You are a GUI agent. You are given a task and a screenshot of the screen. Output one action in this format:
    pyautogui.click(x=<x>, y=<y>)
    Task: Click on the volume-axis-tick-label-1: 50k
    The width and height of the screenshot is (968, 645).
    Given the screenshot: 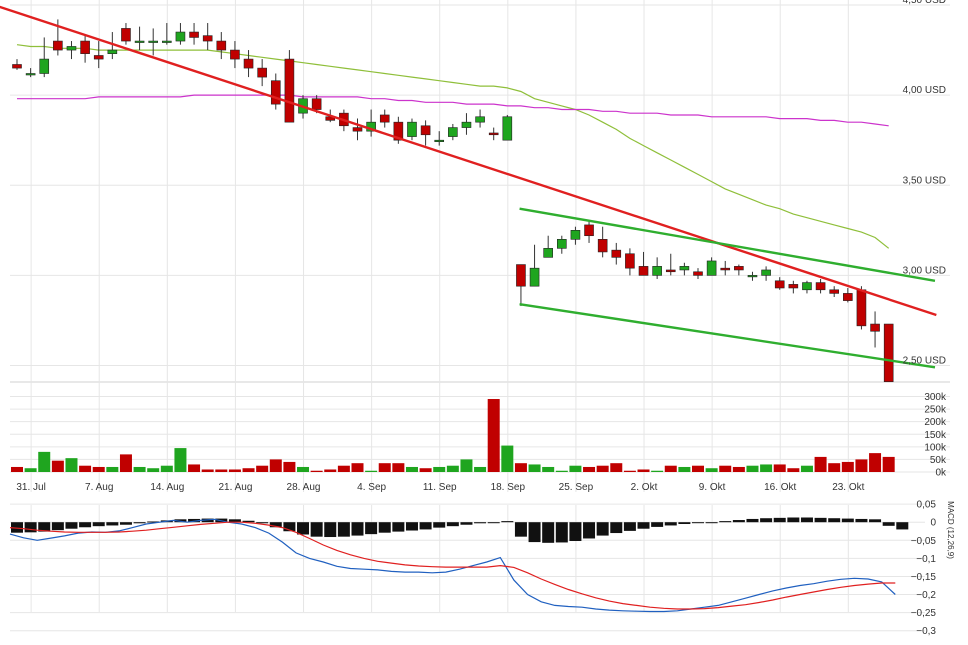 What is the action you would take?
    pyautogui.click(x=938, y=460)
    